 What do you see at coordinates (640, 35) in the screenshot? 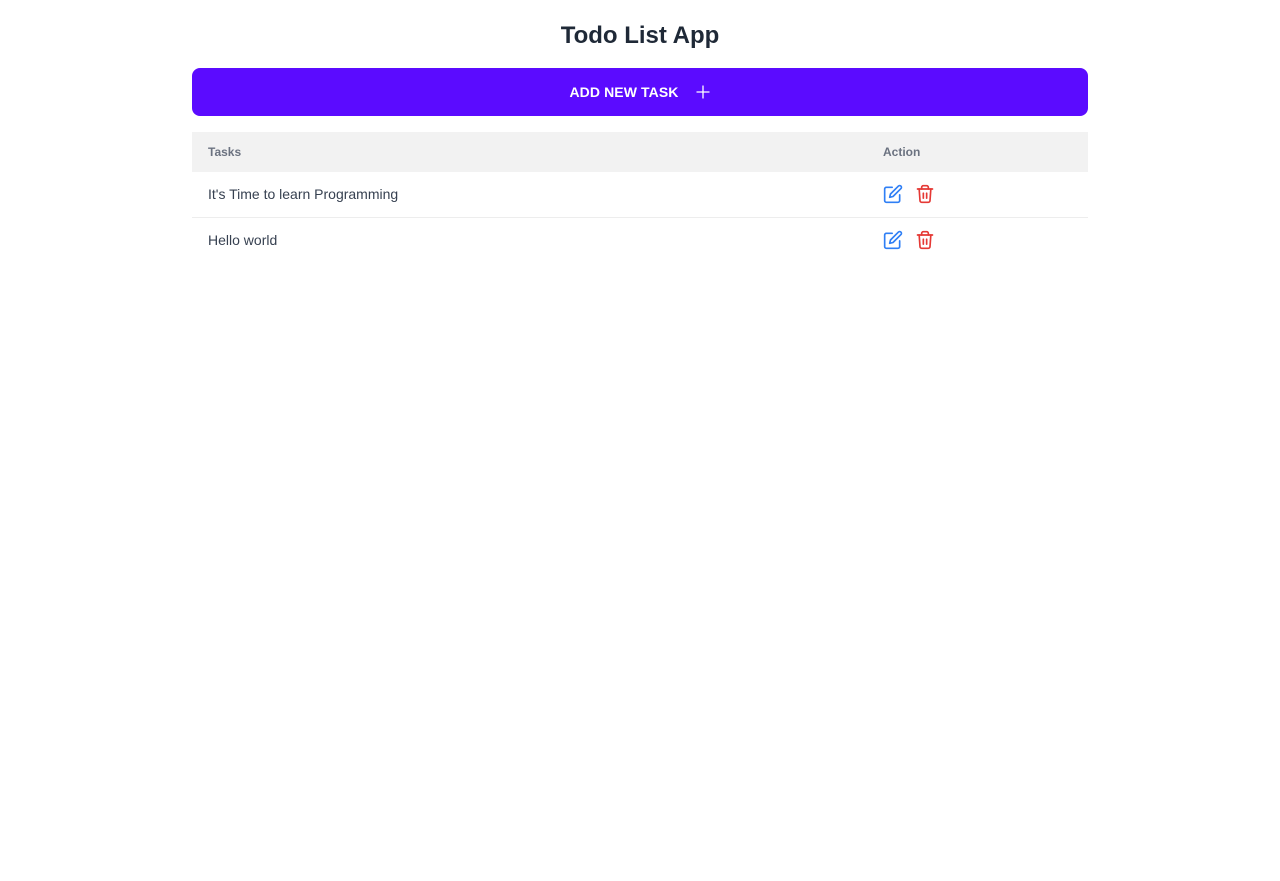
I see `page-title: Todo List App` at bounding box center [640, 35].